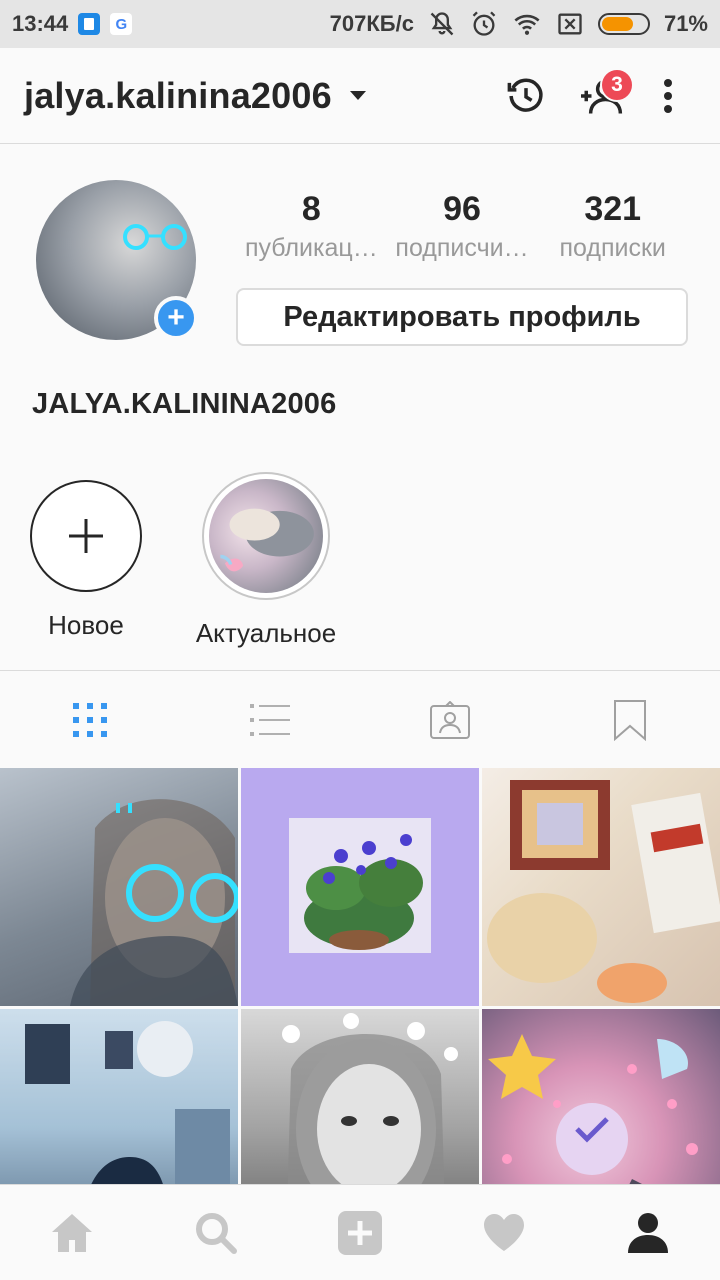  I want to click on heart-icon, so click(504, 1232).